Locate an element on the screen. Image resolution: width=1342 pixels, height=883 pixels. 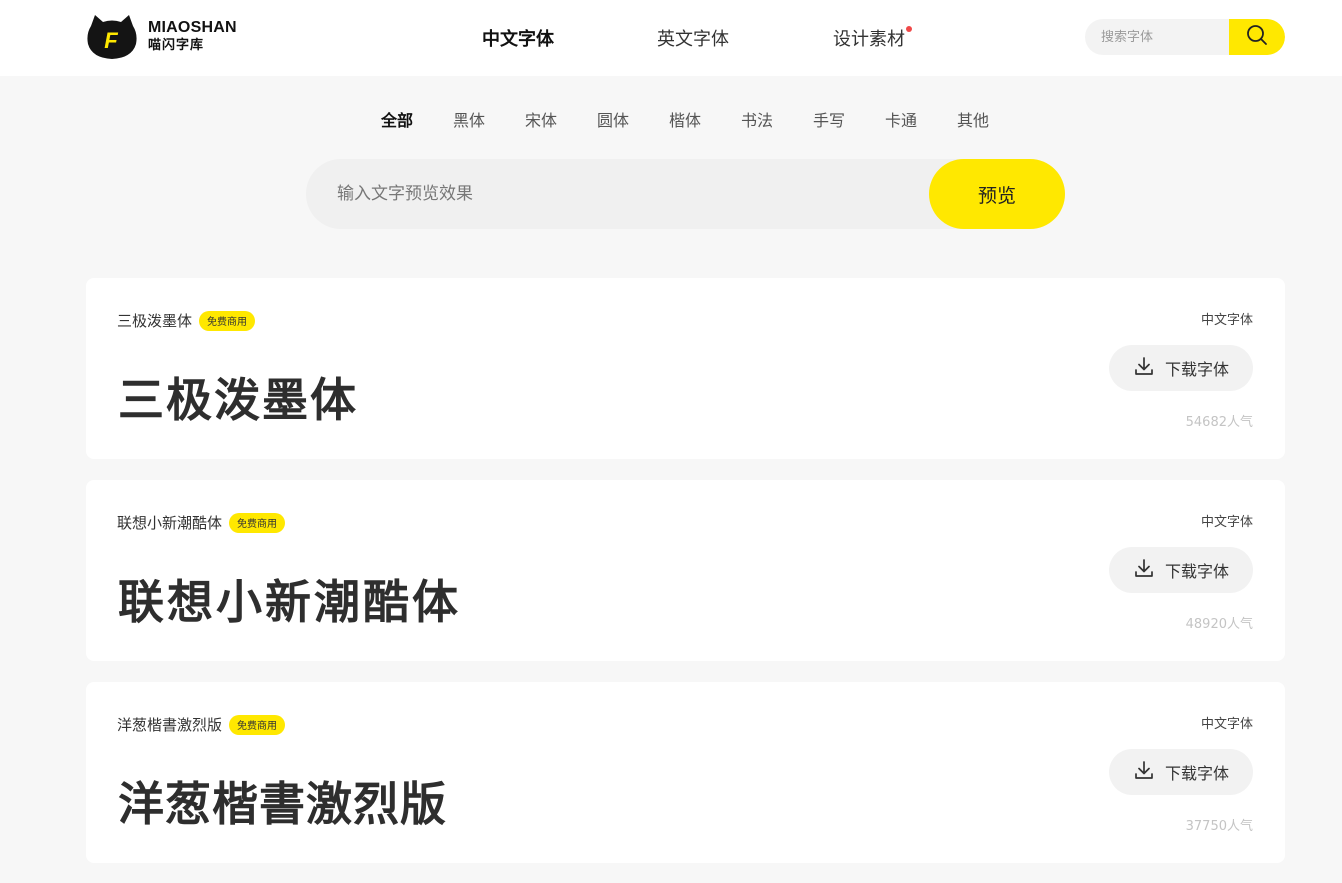
category-calligraphy: 书法 is located at coordinates (757, 119).